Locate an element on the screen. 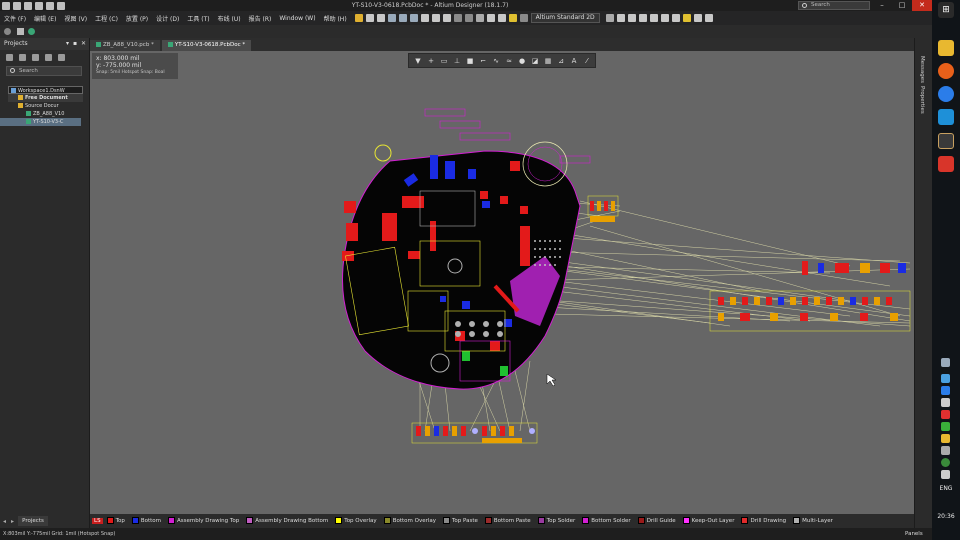 This screenshot has width=960, height=540. dimension-icon: ⊿ is located at coordinates (561, 61).